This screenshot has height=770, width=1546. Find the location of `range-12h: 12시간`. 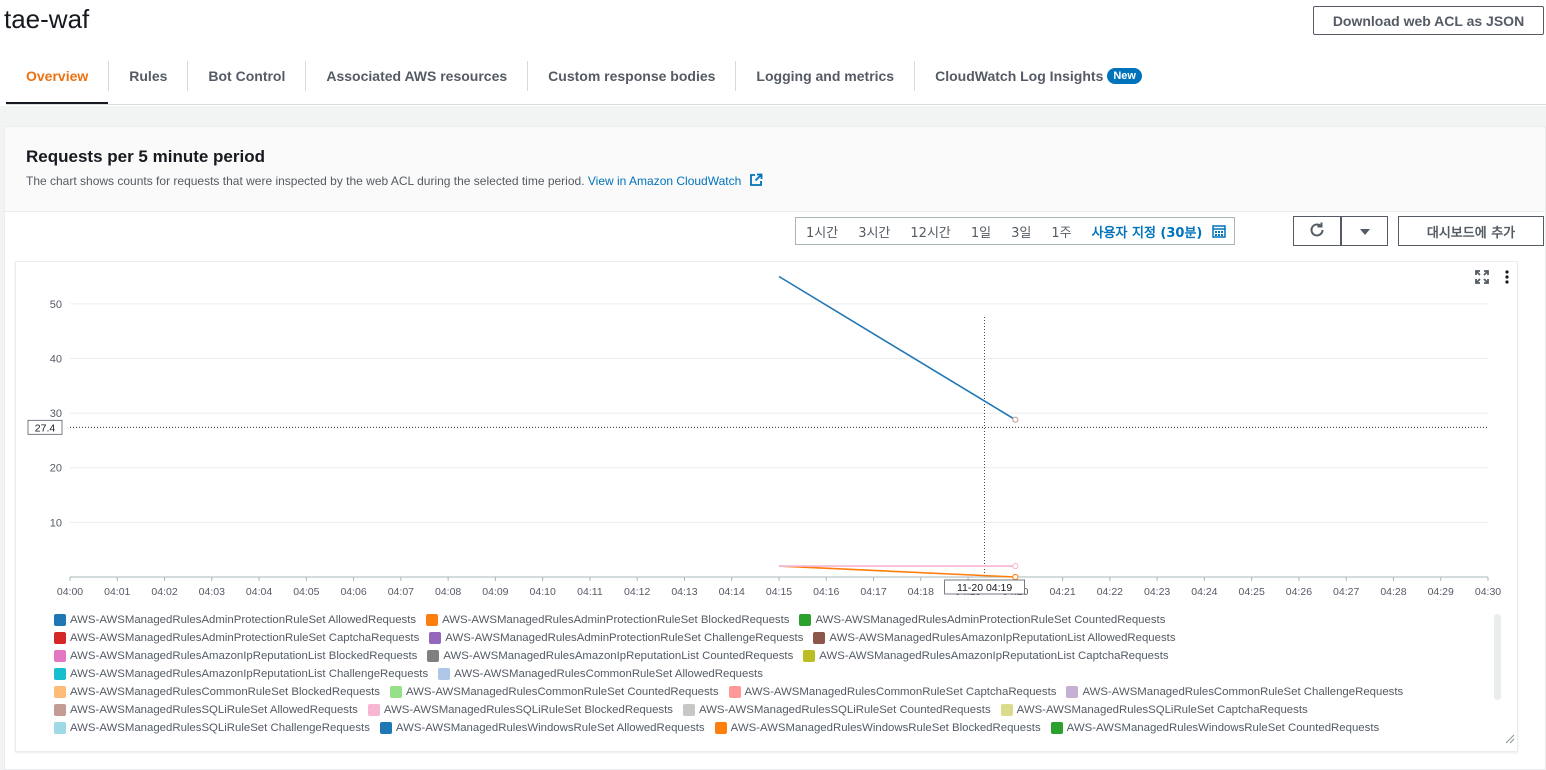

range-12h: 12시간 is located at coordinates (930, 231).